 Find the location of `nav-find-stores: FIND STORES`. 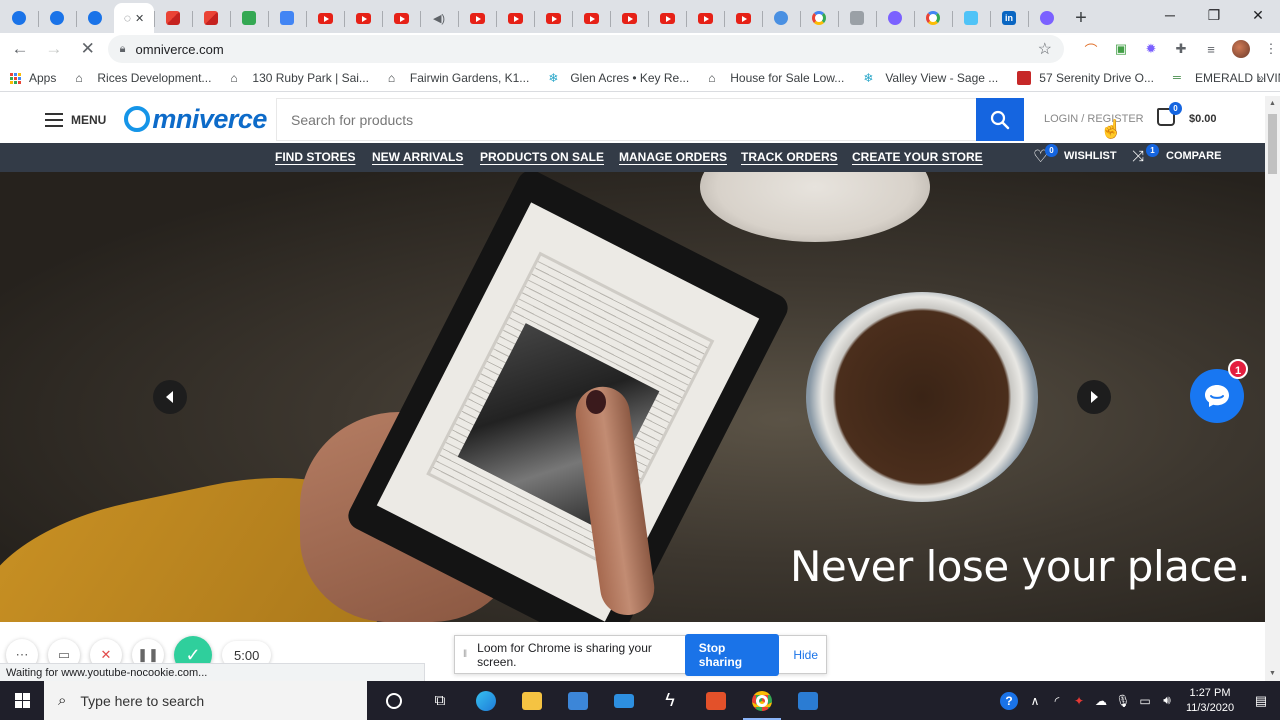

nav-find-stores: FIND STORES is located at coordinates (315, 157).